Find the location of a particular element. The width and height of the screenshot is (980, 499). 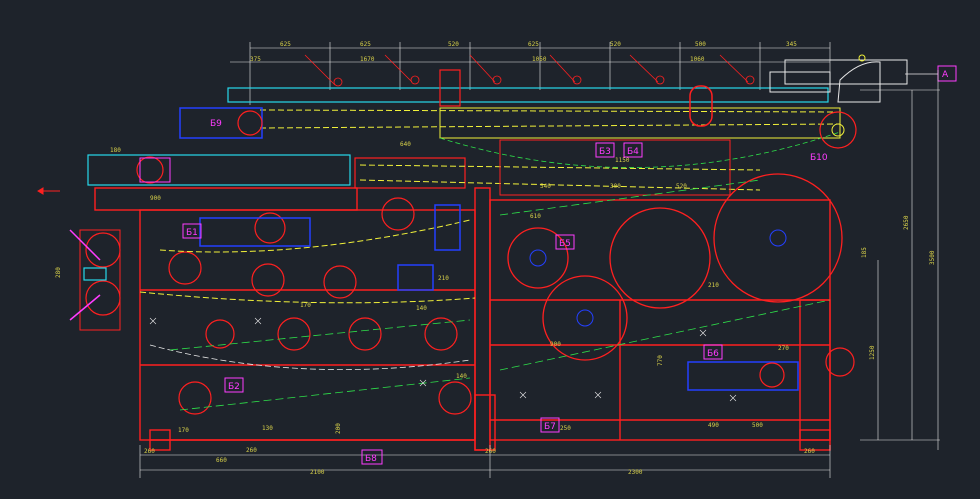

dim-right-1250: 1250 is located at coordinates (872, 352).